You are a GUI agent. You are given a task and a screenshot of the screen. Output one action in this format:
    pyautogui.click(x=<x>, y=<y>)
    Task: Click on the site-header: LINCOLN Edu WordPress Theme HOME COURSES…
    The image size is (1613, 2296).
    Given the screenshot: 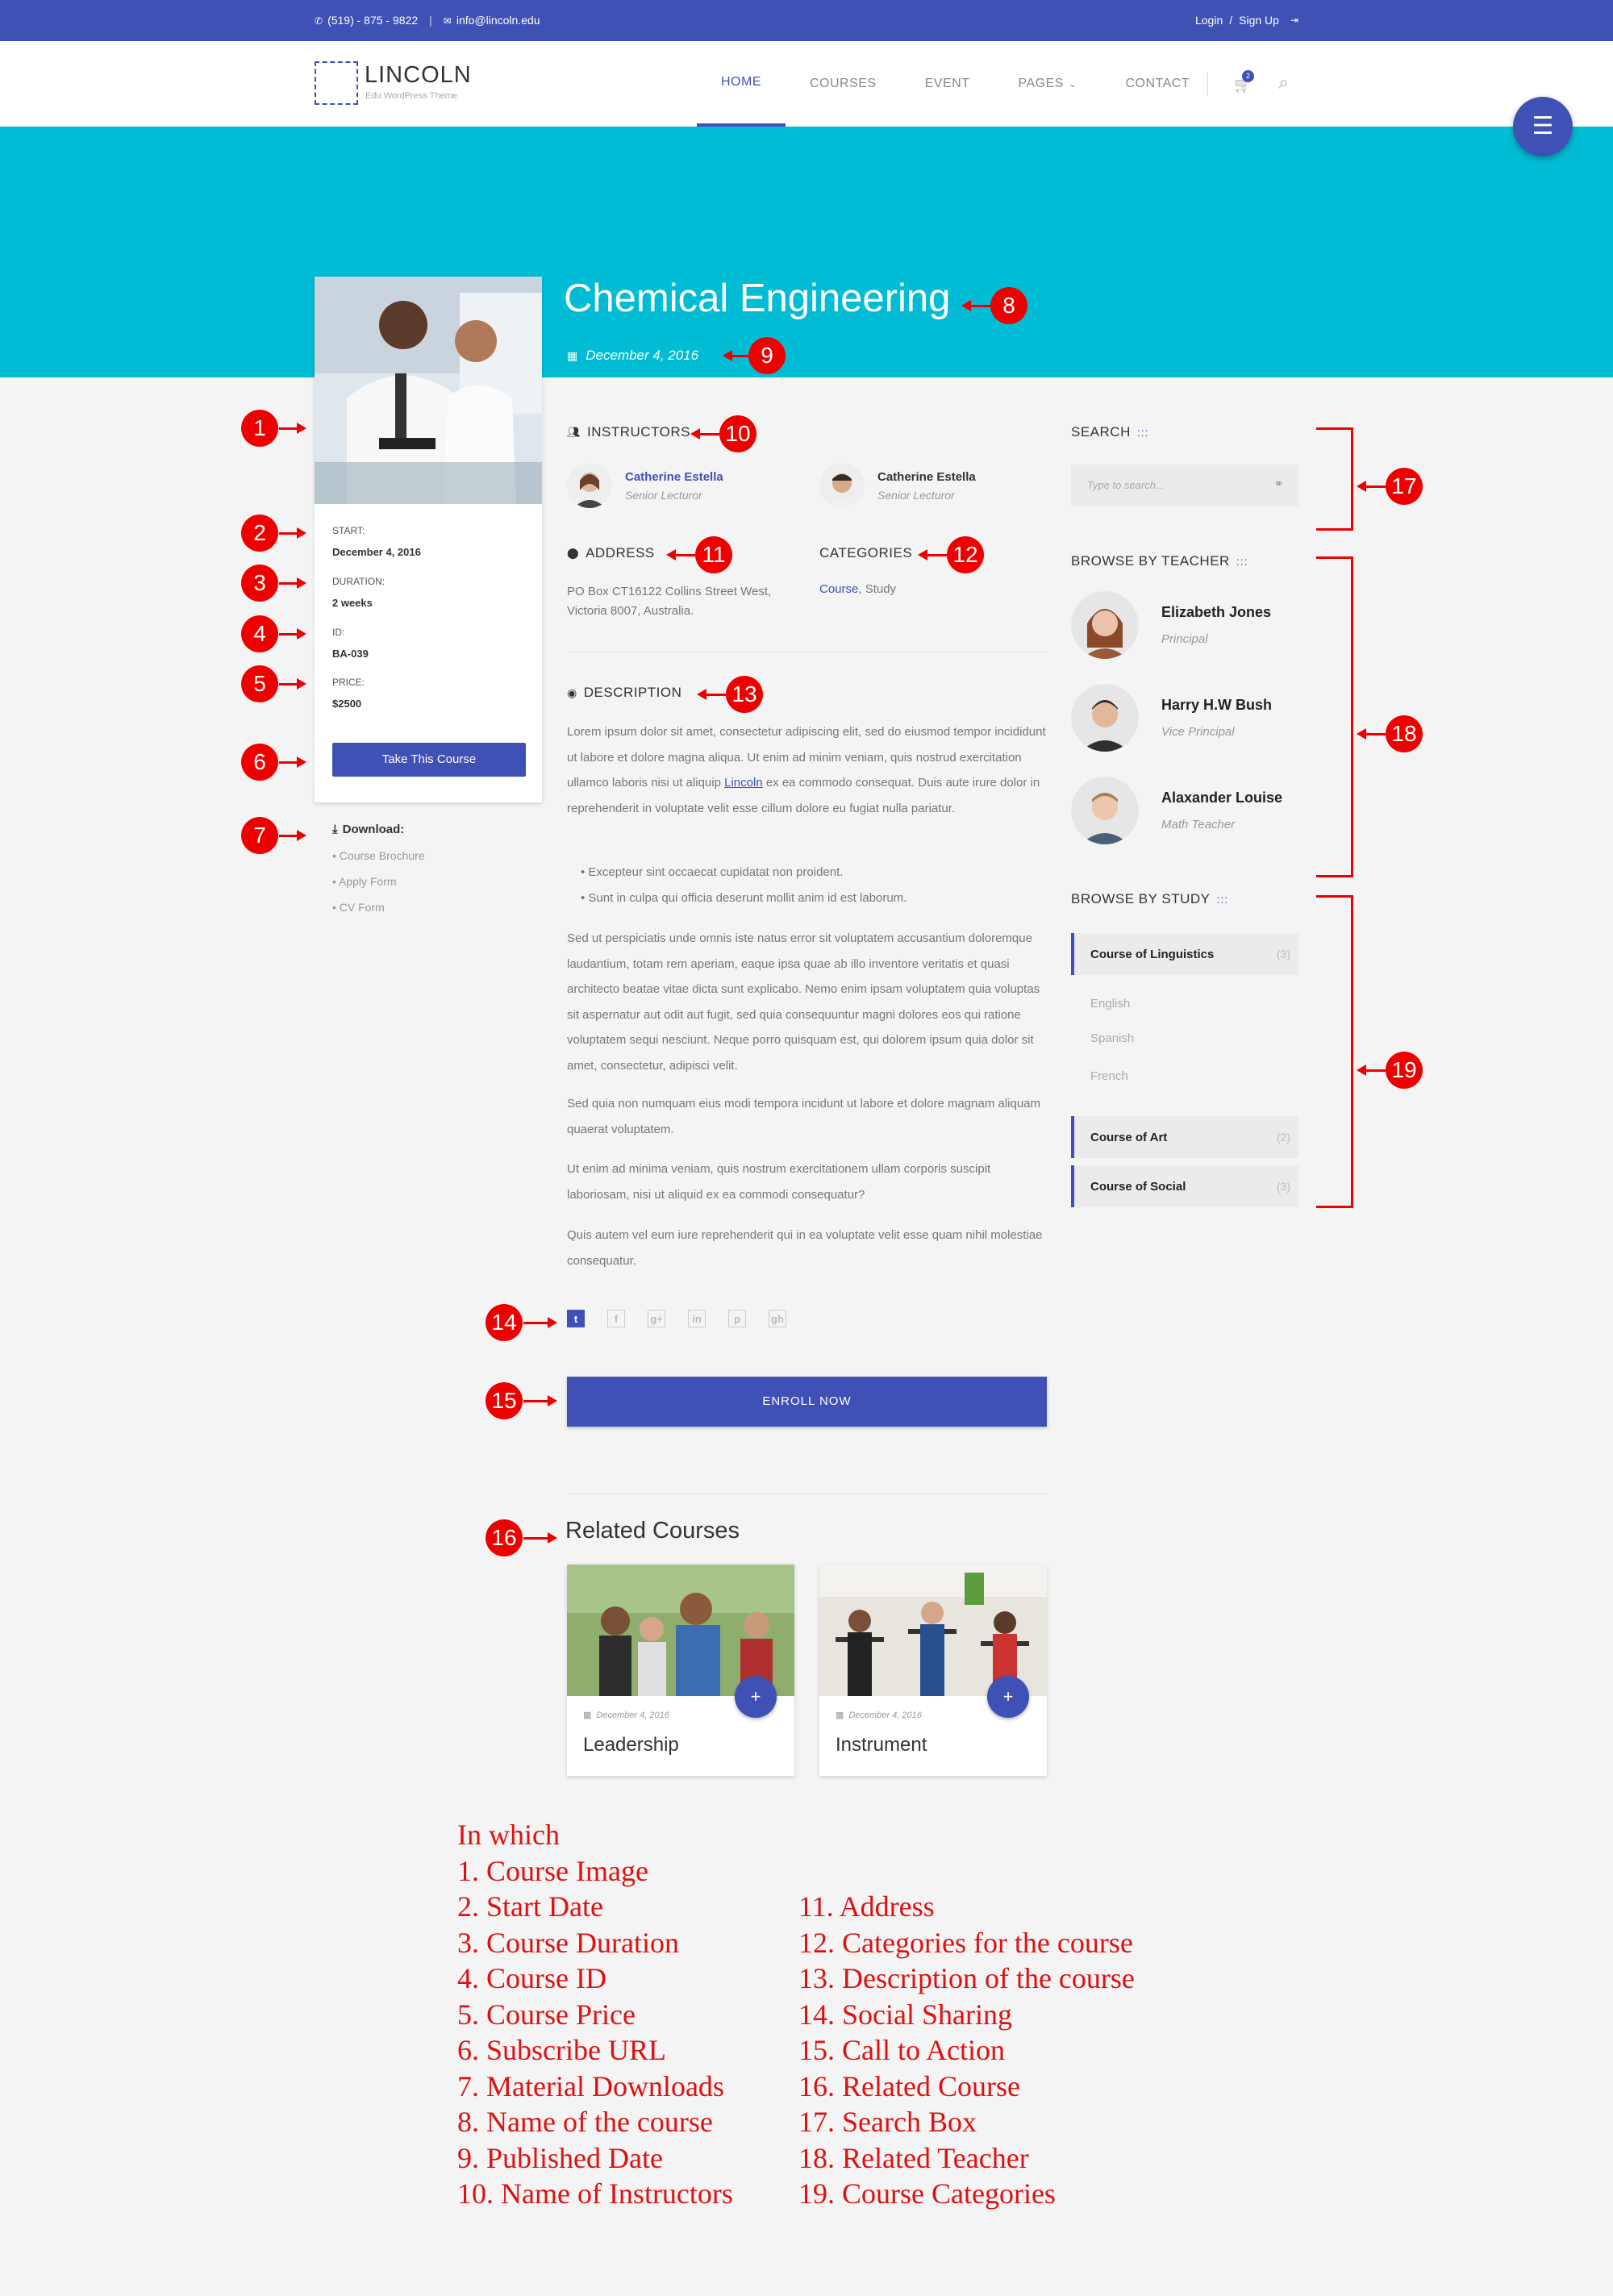 What is the action you would take?
    pyautogui.click(x=806, y=84)
    